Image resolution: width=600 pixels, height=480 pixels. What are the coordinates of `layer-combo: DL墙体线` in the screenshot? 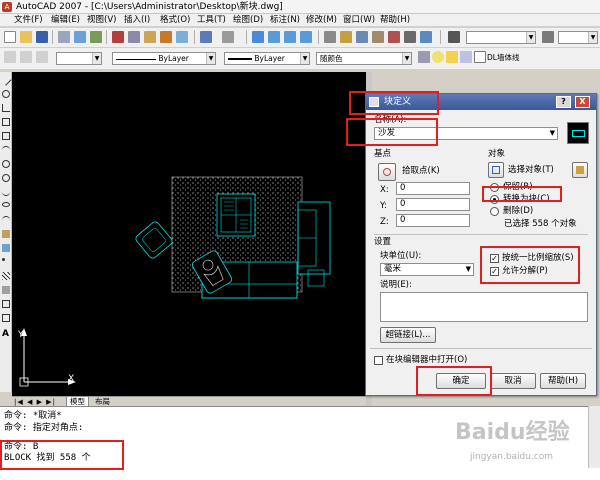 It's located at (540, 58).